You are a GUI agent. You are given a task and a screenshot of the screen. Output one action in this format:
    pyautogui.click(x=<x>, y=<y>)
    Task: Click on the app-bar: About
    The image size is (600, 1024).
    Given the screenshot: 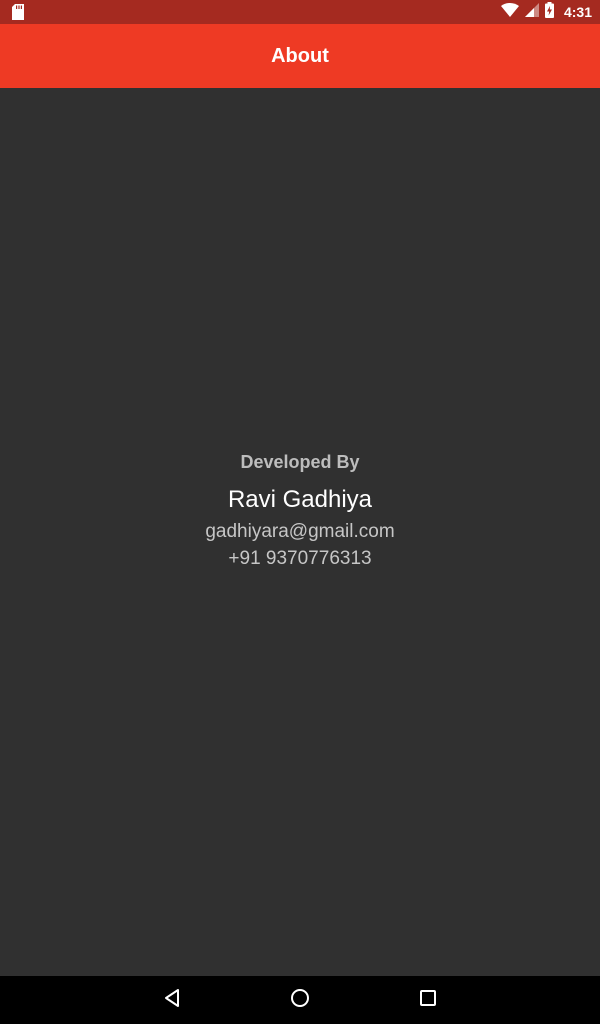 What is the action you would take?
    pyautogui.click(x=300, y=56)
    